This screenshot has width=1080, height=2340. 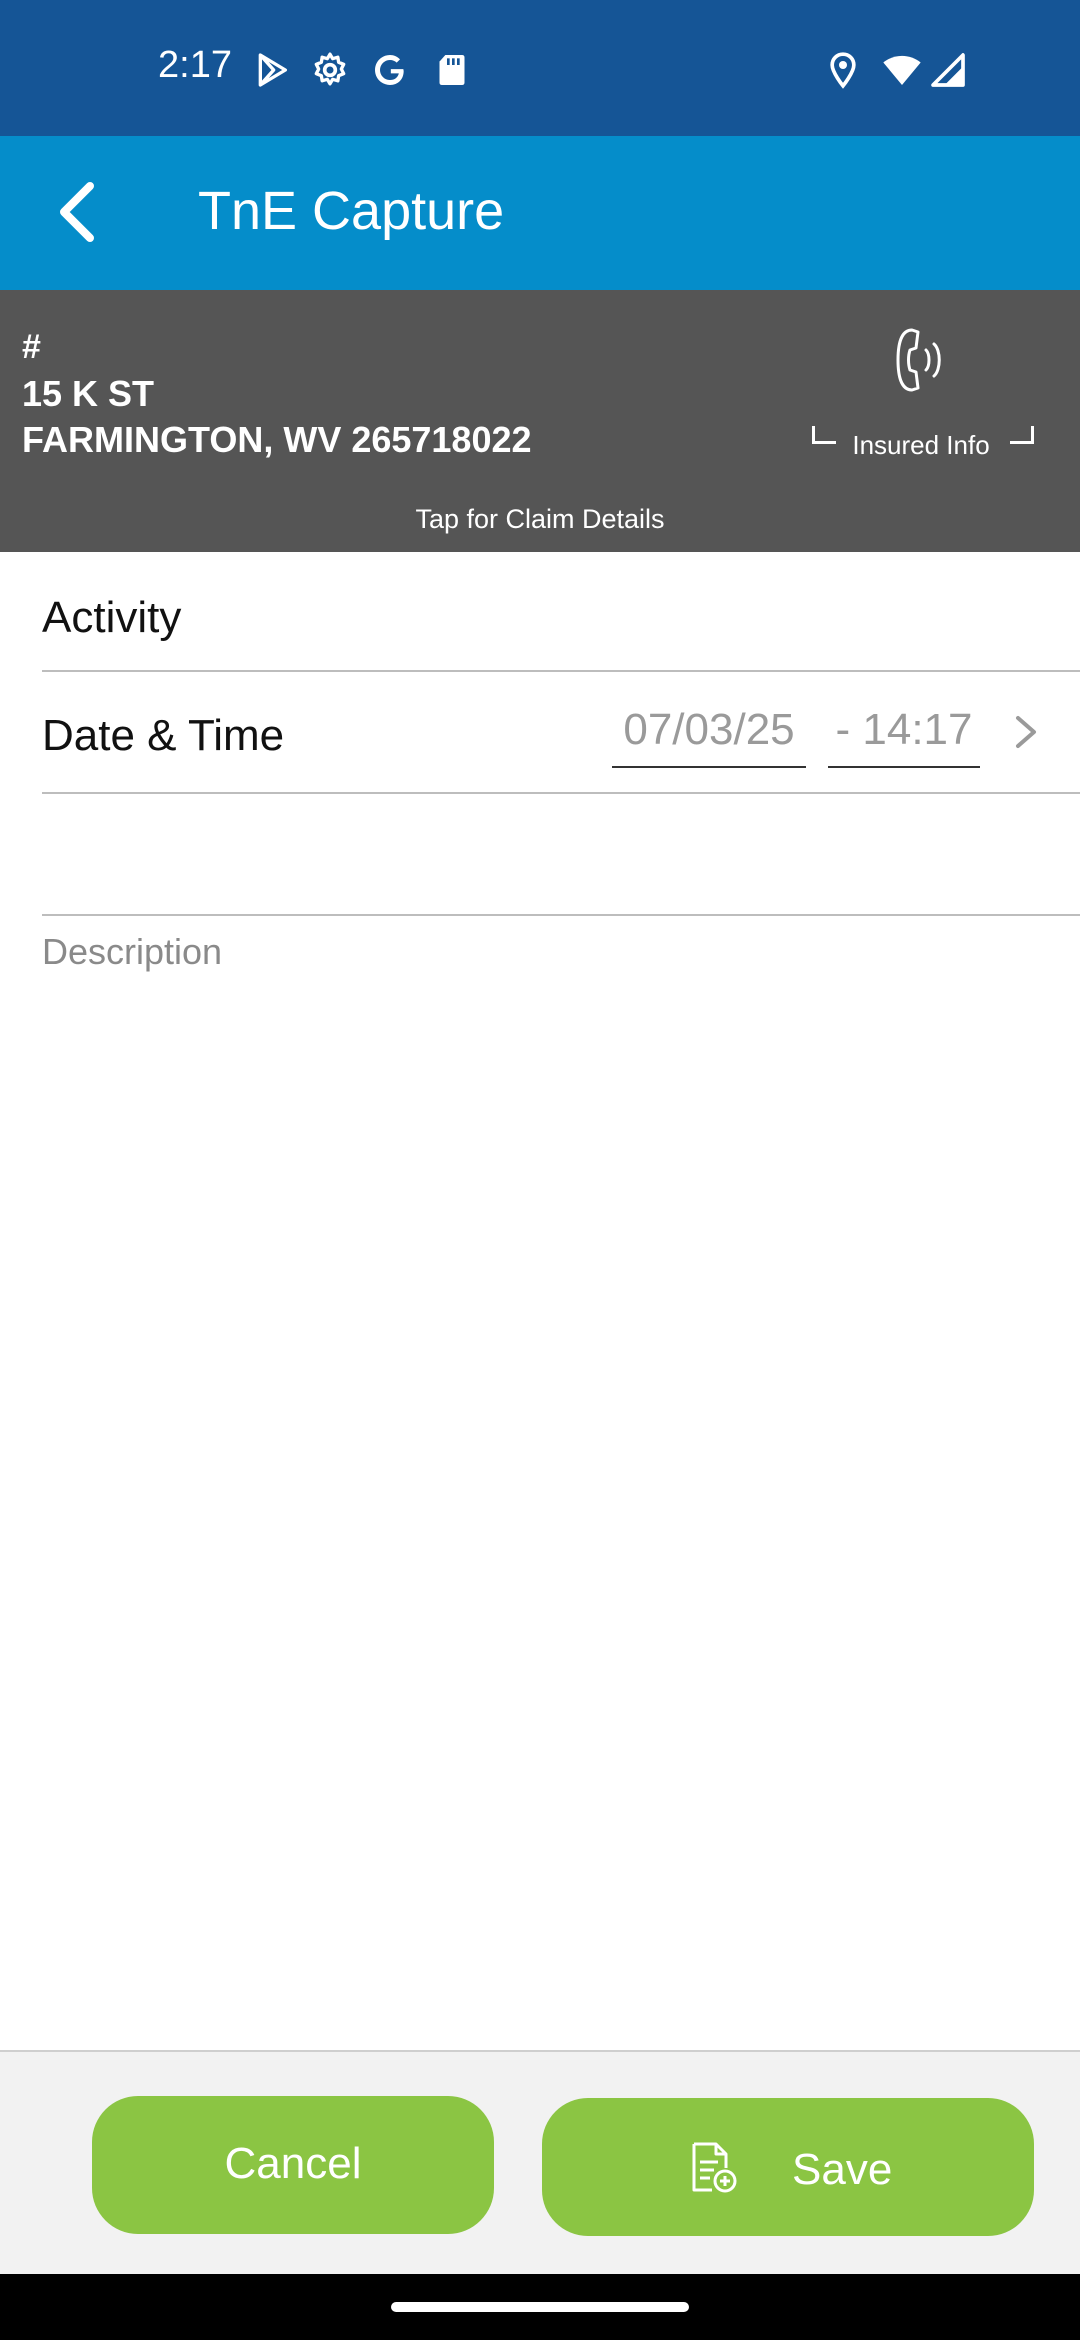 What do you see at coordinates (902, 70) in the screenshot?
I see `wifi-icon` at bounding box center [902, 70].